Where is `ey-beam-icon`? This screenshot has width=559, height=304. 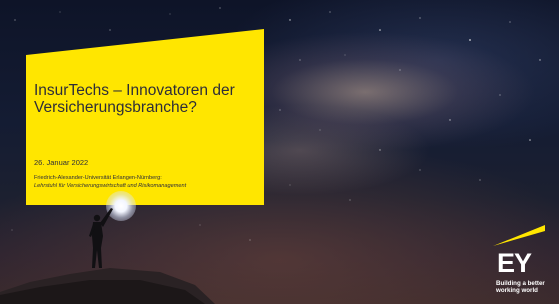
ey-beam-icon is located at coordinates (519, 235).